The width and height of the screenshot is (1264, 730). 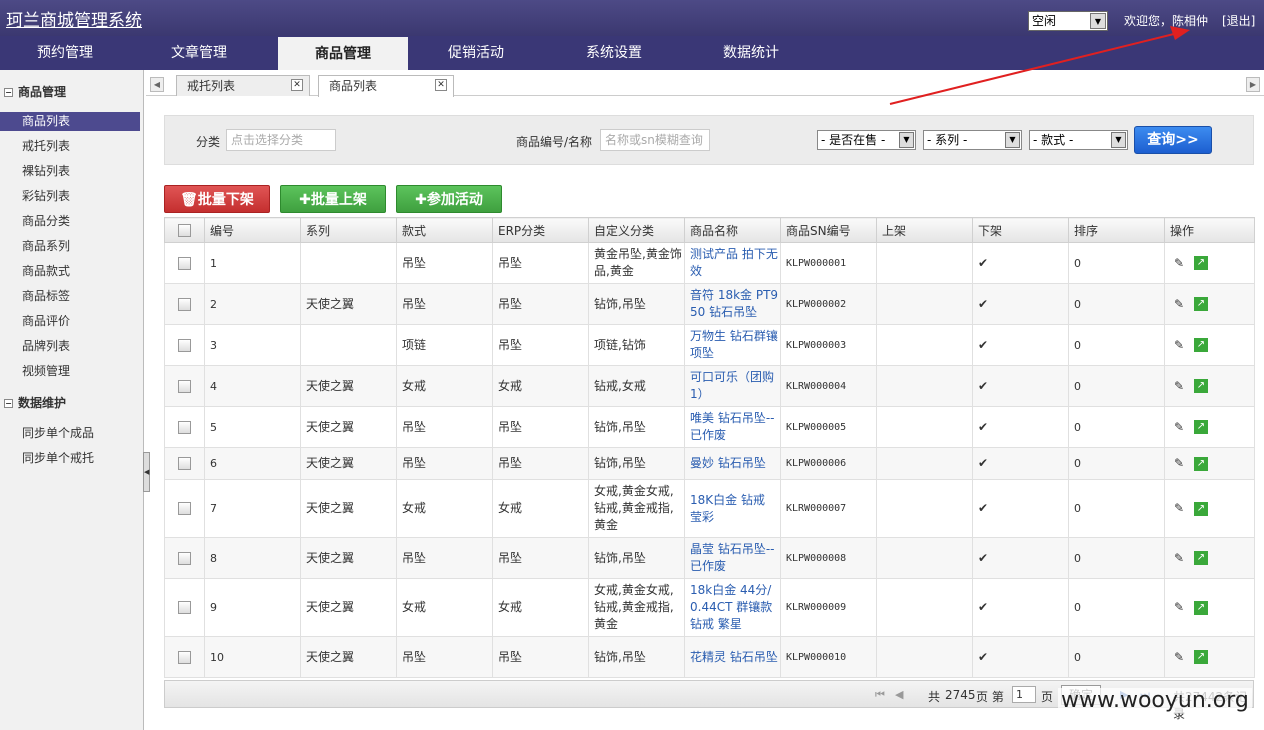 What do you see at coordinates (449, 199) in the screenshot?
I see `add-to-promotion-button: ✚参加活动` at bounding box center [449, 199].